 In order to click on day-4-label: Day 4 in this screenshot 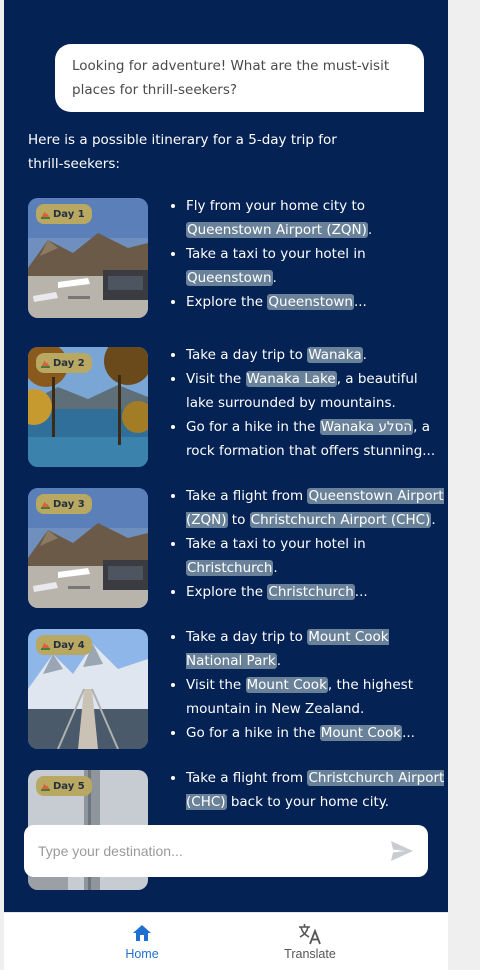, I will do `click(69, 645)`.